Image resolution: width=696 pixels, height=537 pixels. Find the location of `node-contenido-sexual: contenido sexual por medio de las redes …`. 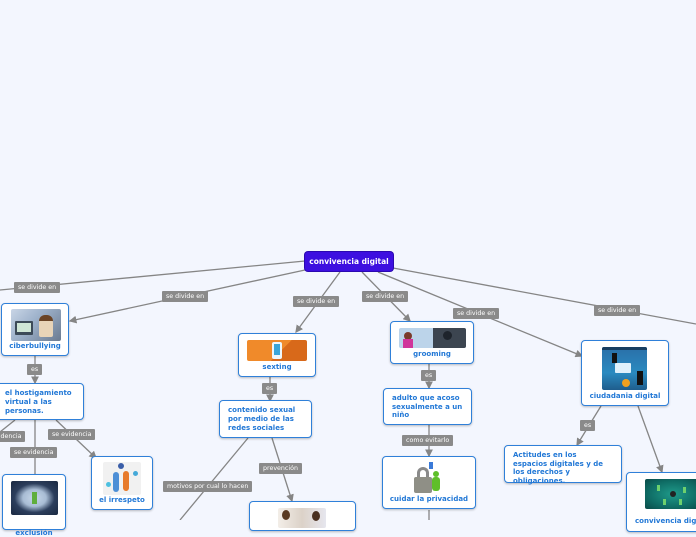

node-contenido-sexual: contenido sexual por medio de las redes … is located at coordinates (265, 419).